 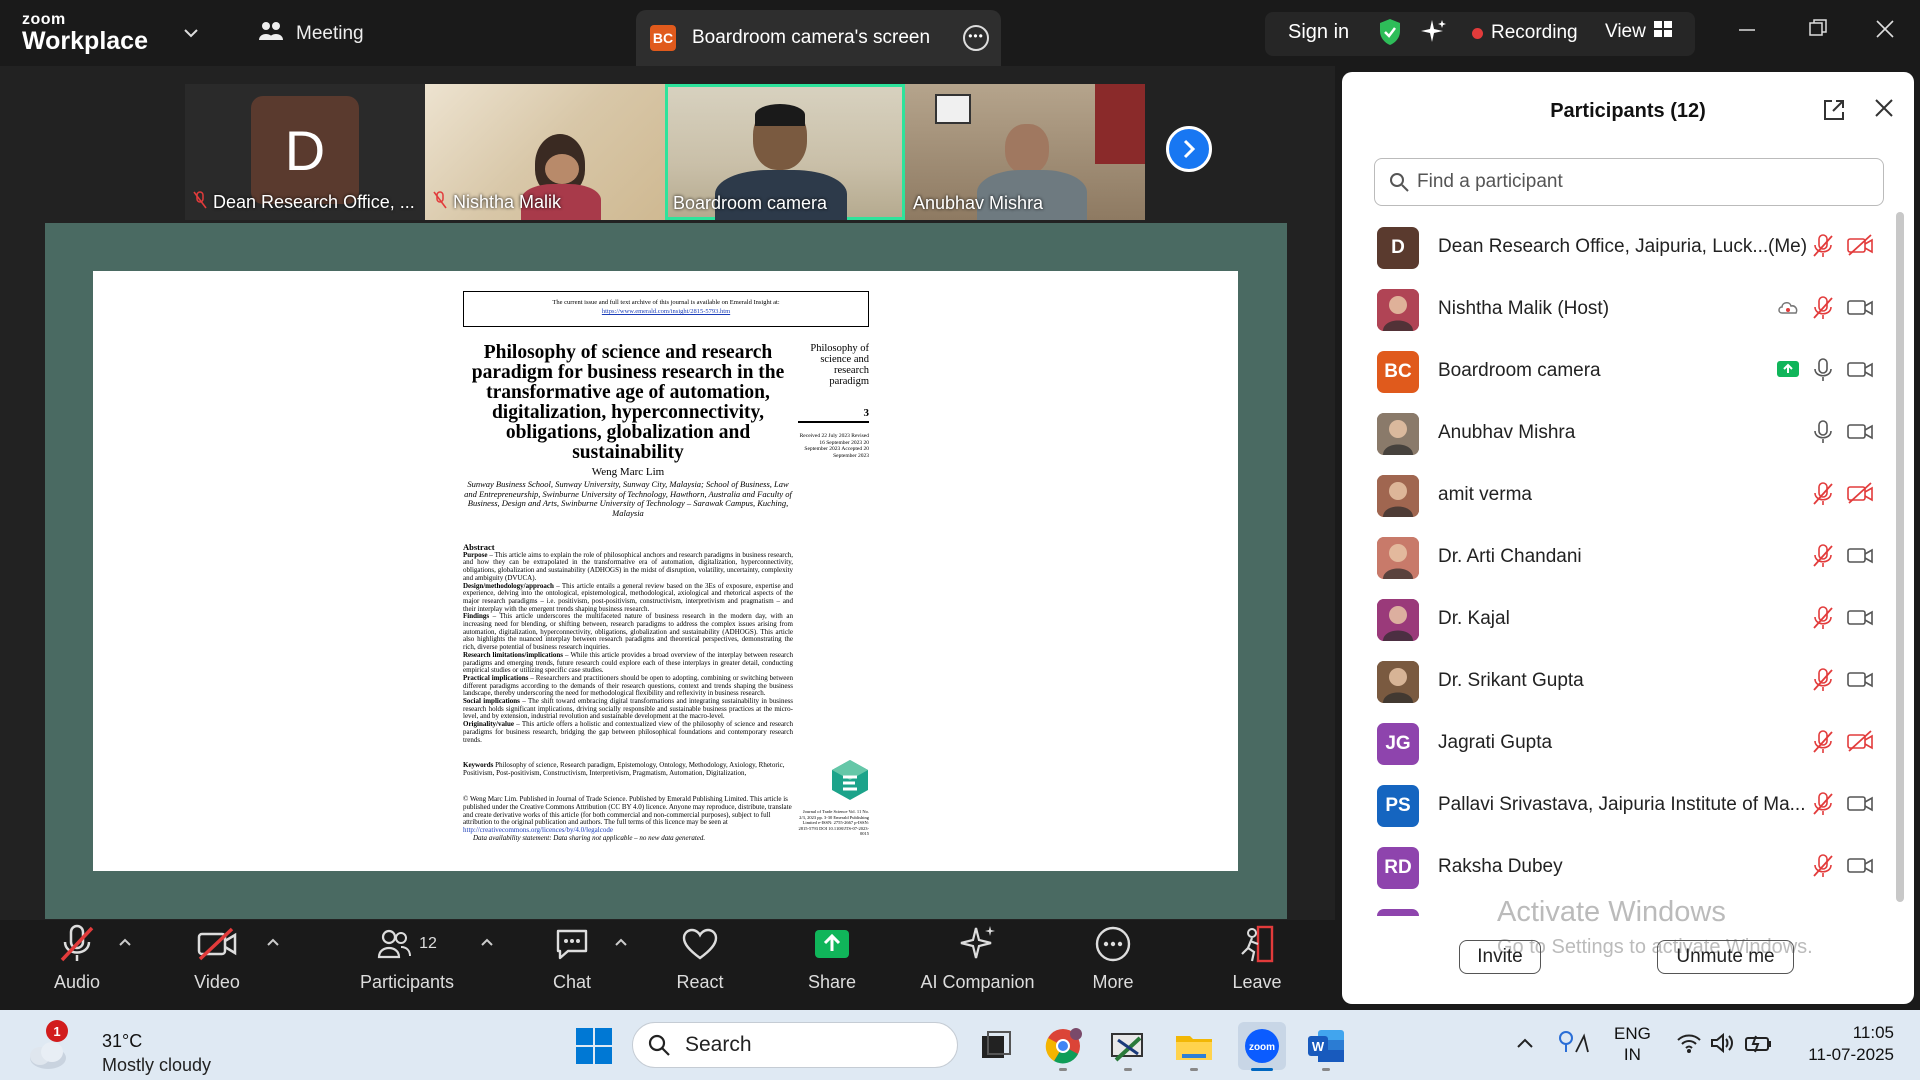 I want to click on participant-row: Nishtha Malik (Host), so click(x=1619, y=309).